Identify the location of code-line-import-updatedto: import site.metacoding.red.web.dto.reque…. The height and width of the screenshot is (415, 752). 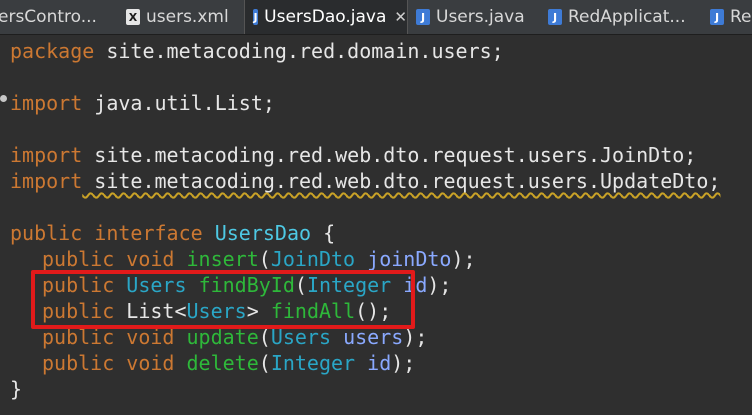
(365, 181).